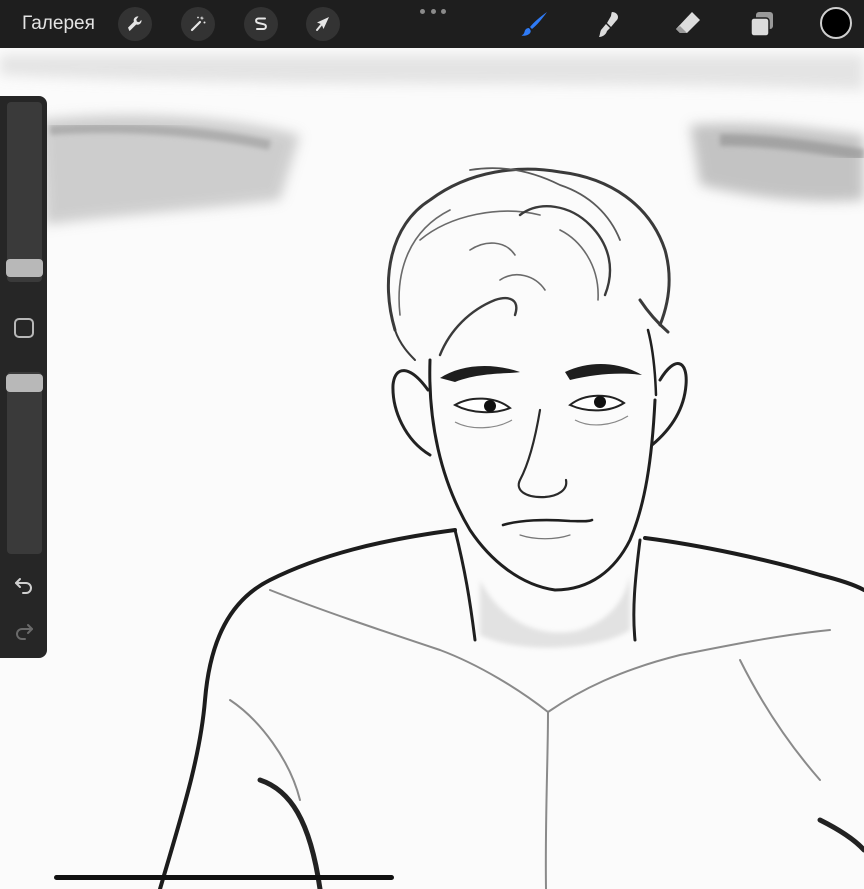  What do you see at coordinates (58, 24) in the screenshot?
I see `gallery-button: Галерея` at bounding box center [58, 24].